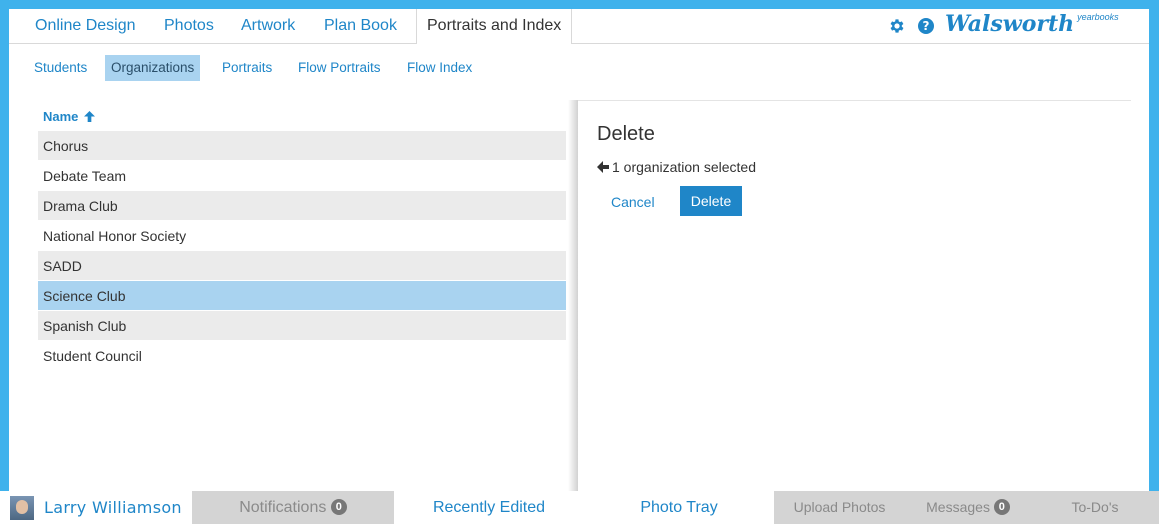 The width and height of the screenshot is (1159, 524). Describe the element at coordinates (1098, 17) in the screenshot. I see `logo-sub: yearbooks` at that location.